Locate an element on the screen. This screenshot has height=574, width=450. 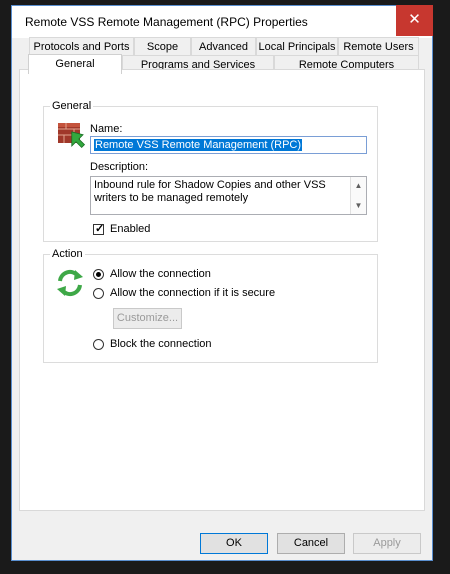
allow-connection-radio is located at coordinates (98, 274).